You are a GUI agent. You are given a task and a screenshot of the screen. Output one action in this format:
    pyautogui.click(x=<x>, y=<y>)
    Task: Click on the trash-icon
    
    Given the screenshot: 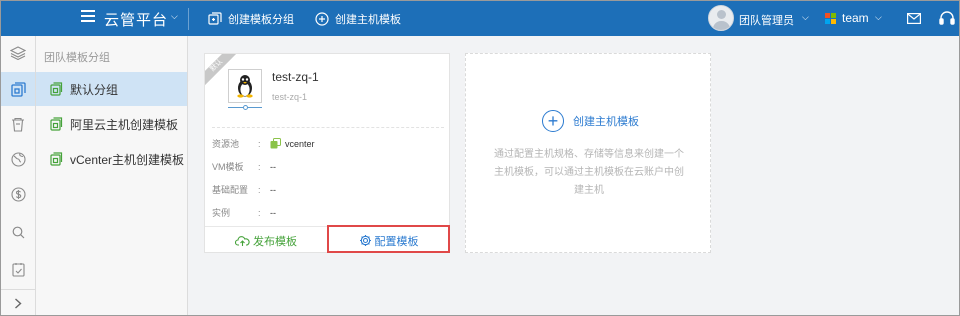 What is the action you would take?
    pyautogui.click(x=18, y=124)
    